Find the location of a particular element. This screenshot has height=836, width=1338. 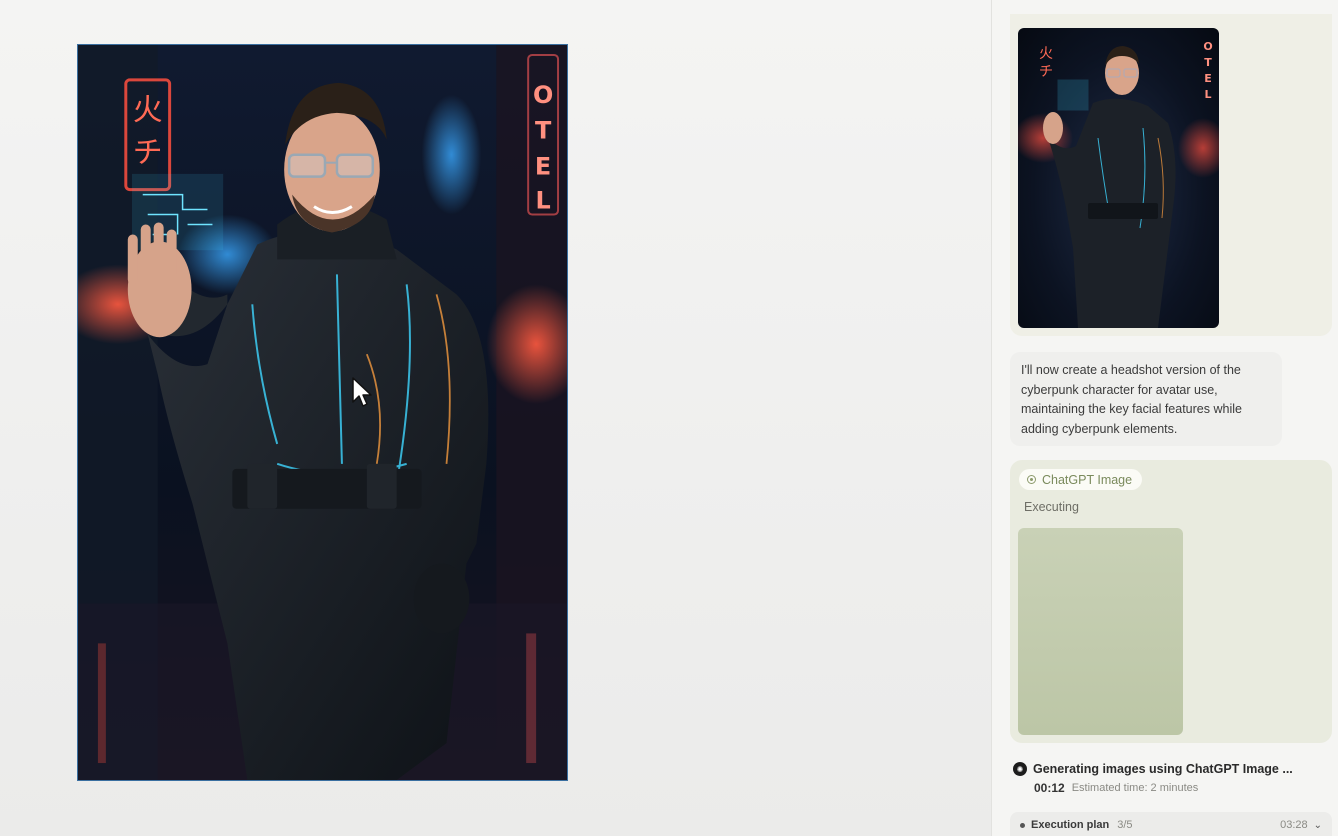

chevron-down-icon: ⌄ is located at coordinates (1318, 825).